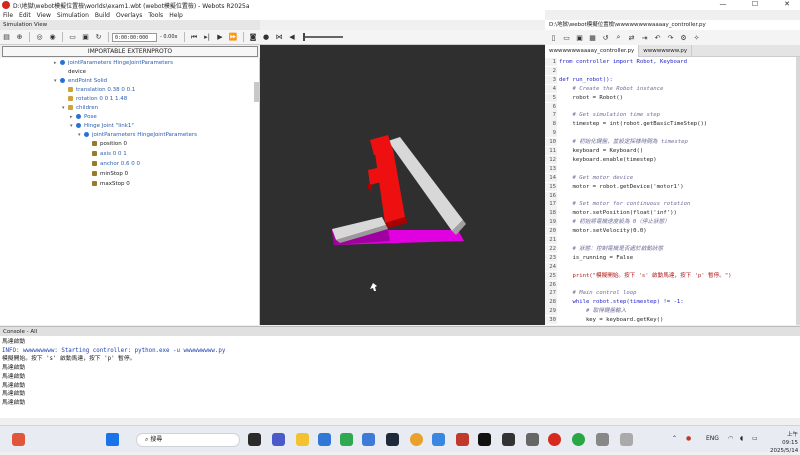 The image size is (800, 455). What do you see at coordinates (672, 311) in the screenshot?
I see `code-line: 29 # 取得鍵盤輸入` at bounding box center [672, 311].